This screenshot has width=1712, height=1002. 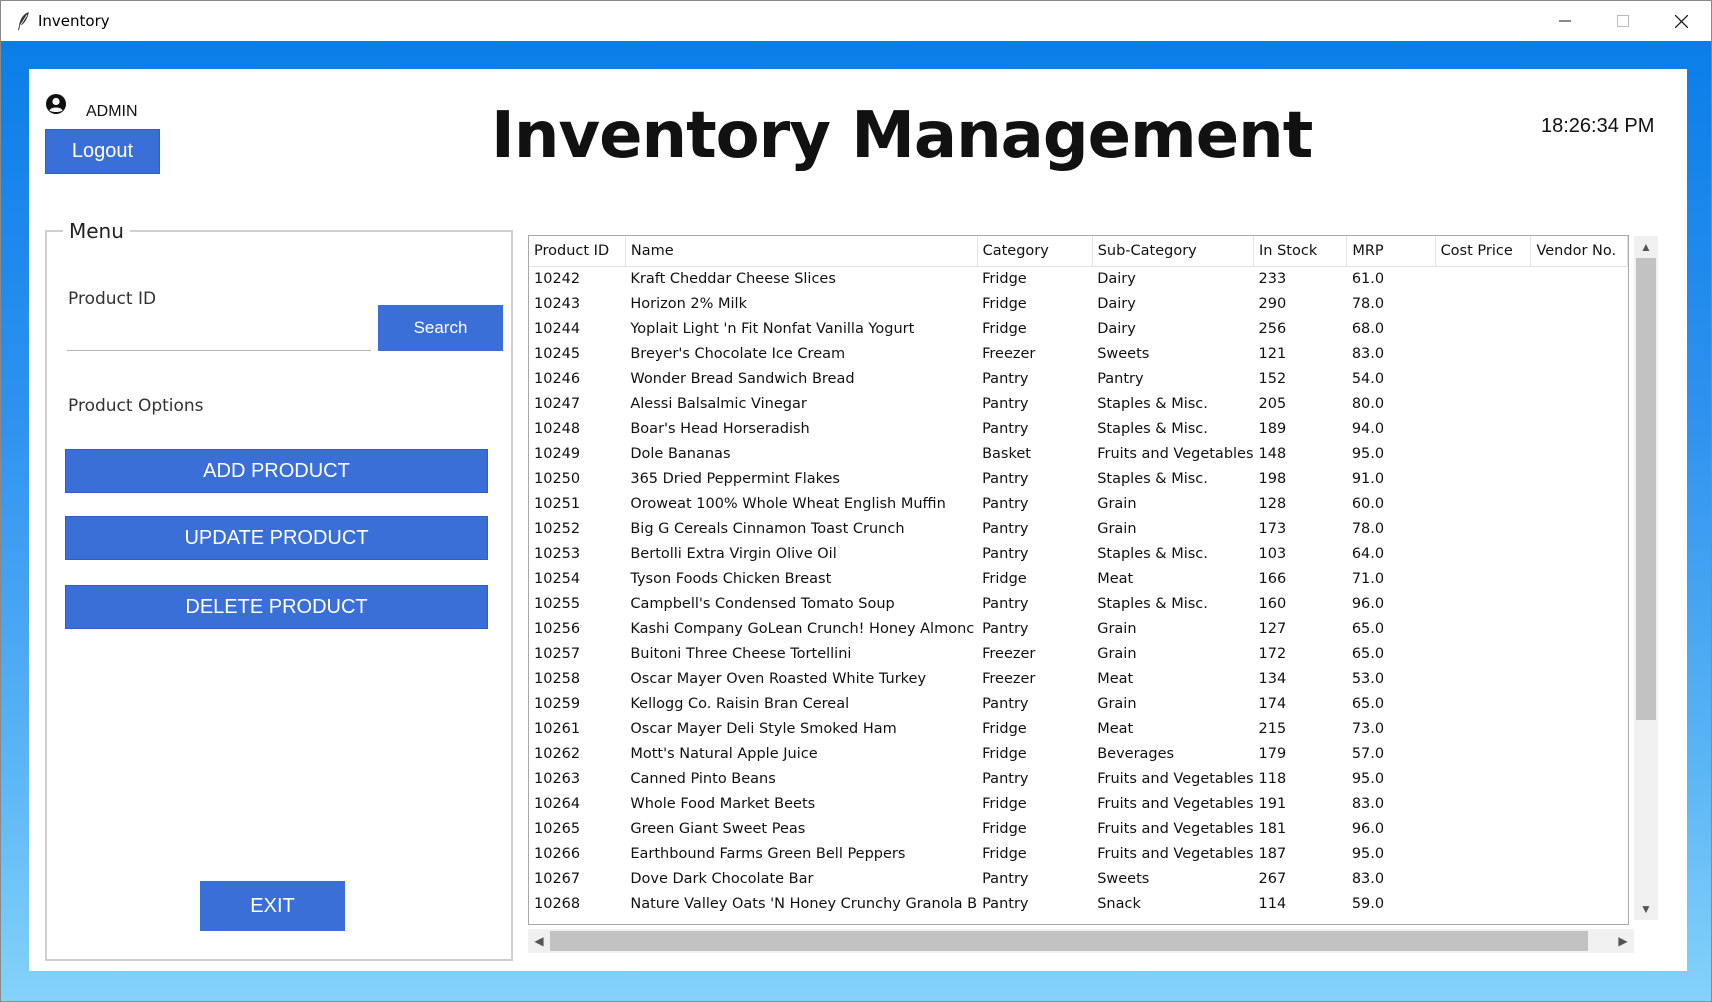 I want to click on vertical-scrollbar: ▲ ▼, so click(x=1646, y=578).